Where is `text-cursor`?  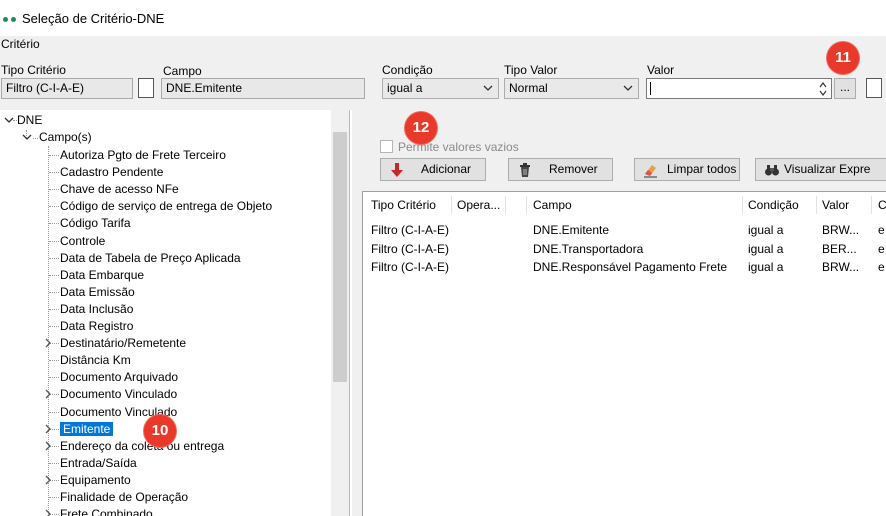 text-cursor is located at coordinates (650, 88).